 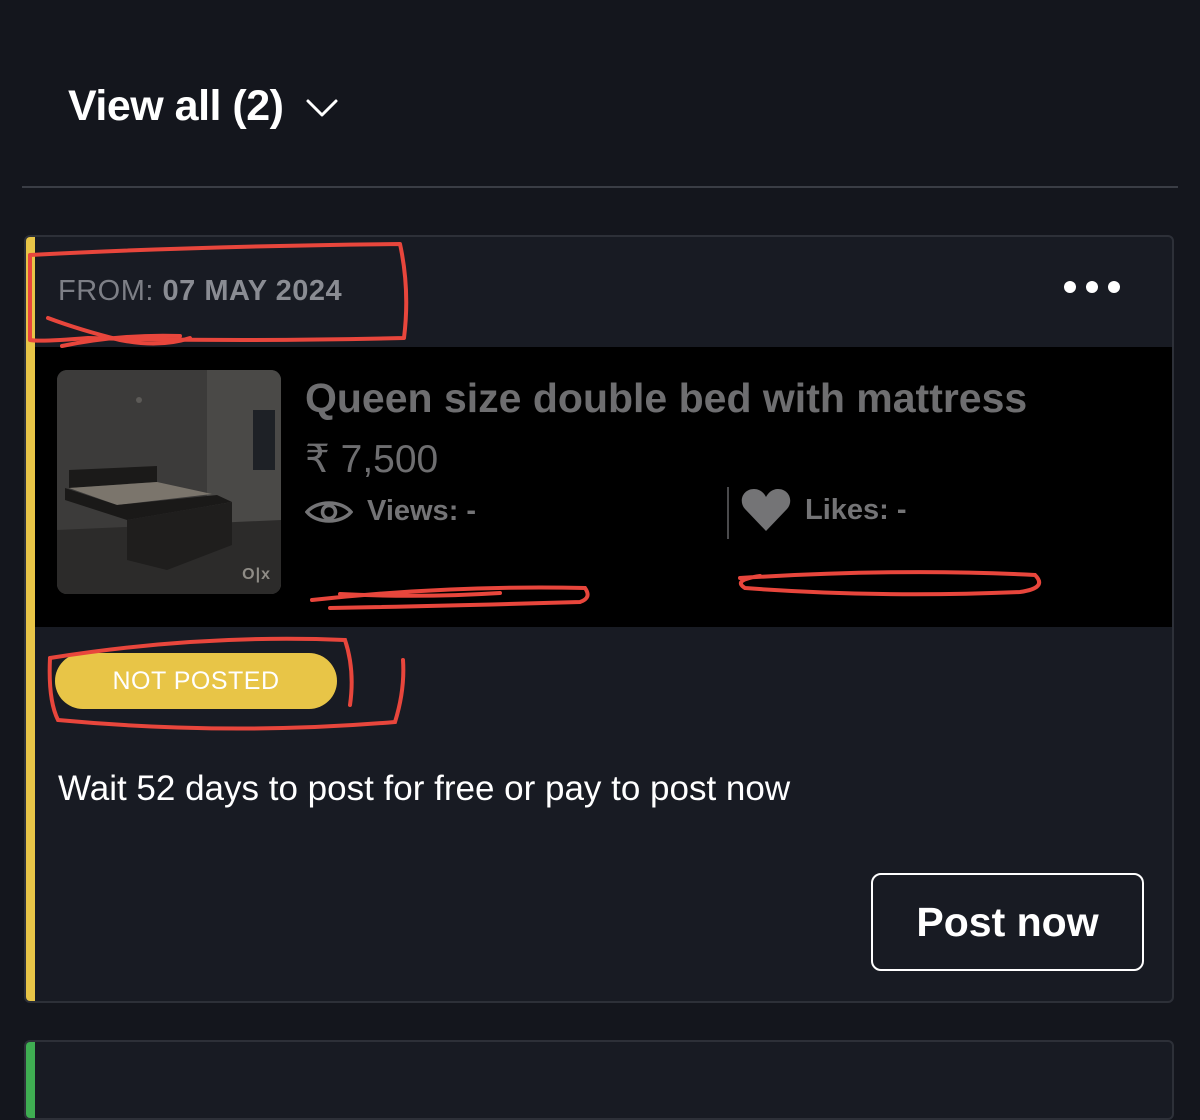 I want to click on status-badge: NOT POSTED, so click(x=196, y=681).